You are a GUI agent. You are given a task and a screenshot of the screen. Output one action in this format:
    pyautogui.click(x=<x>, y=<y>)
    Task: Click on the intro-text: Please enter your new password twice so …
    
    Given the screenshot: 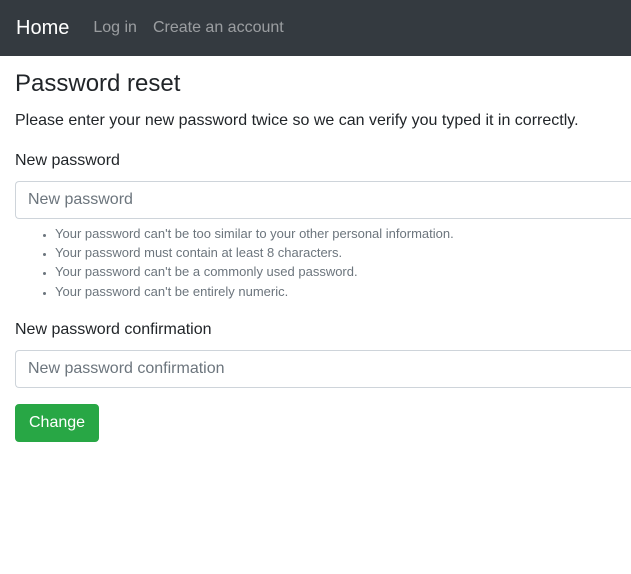 What is the action you would take?
    pyautogui.click(x=297, y=120)
    